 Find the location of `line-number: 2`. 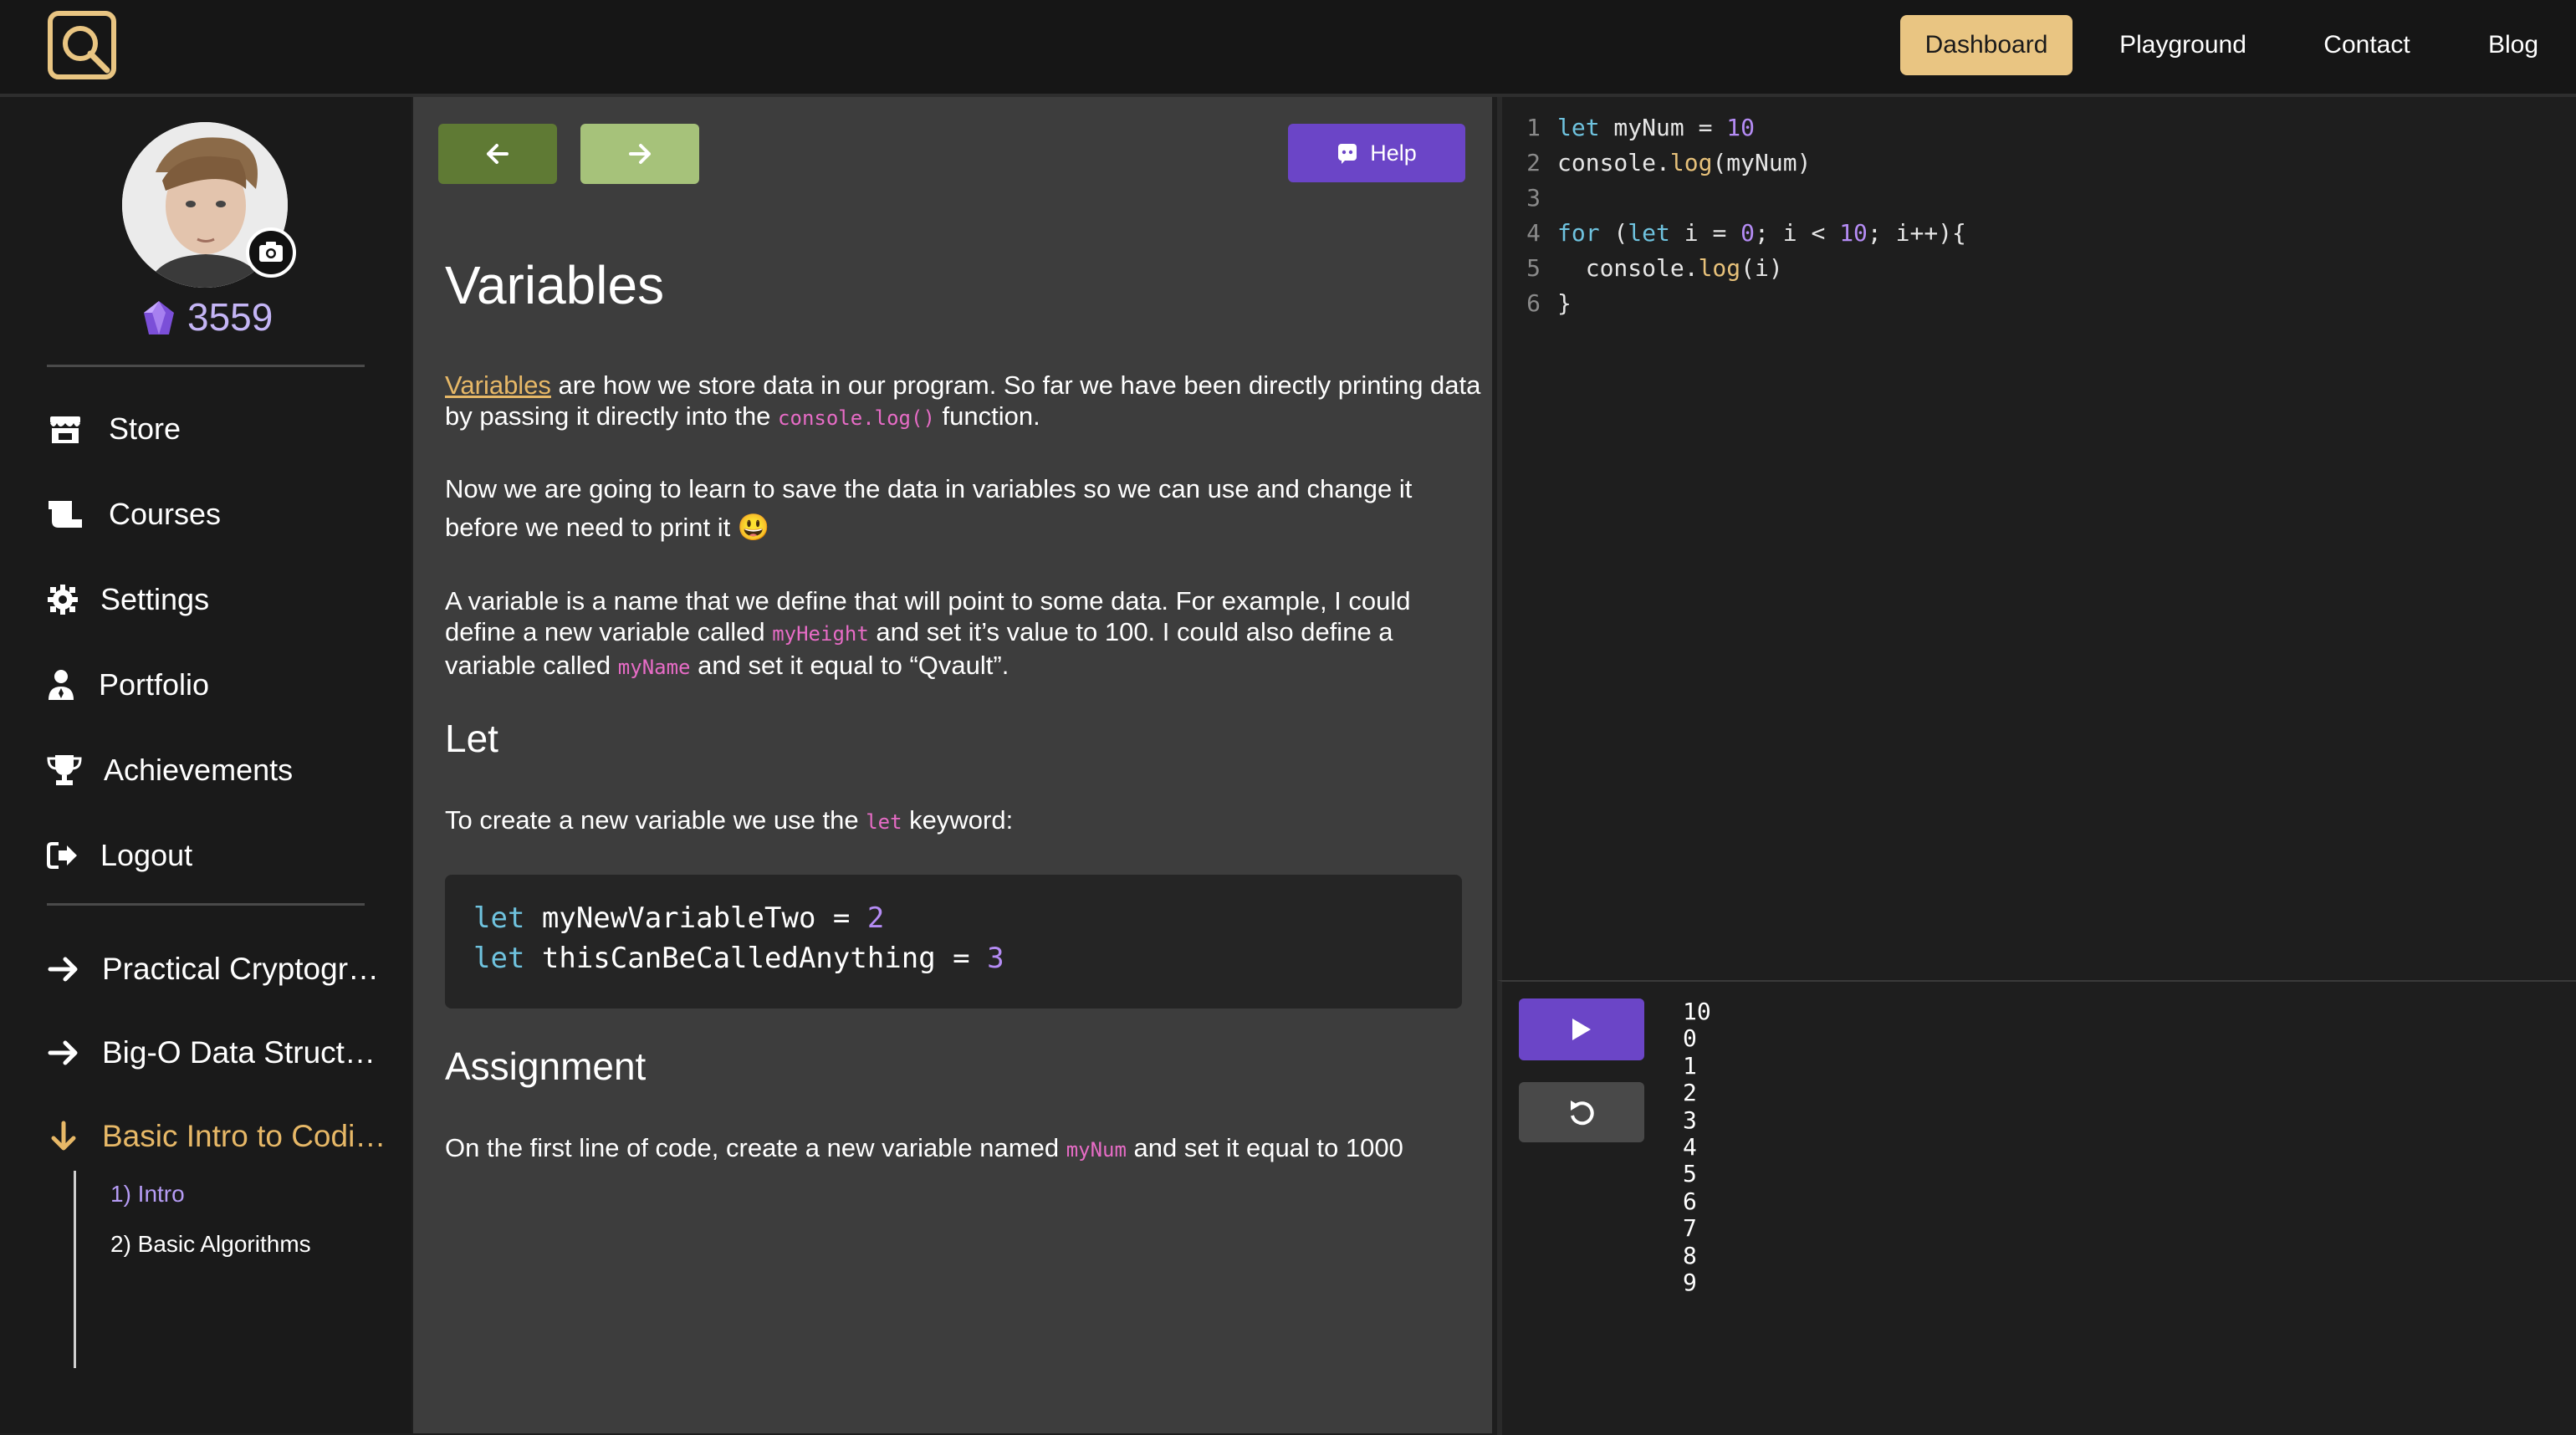

line-number: 2 is located at coordinates (1533, 162).